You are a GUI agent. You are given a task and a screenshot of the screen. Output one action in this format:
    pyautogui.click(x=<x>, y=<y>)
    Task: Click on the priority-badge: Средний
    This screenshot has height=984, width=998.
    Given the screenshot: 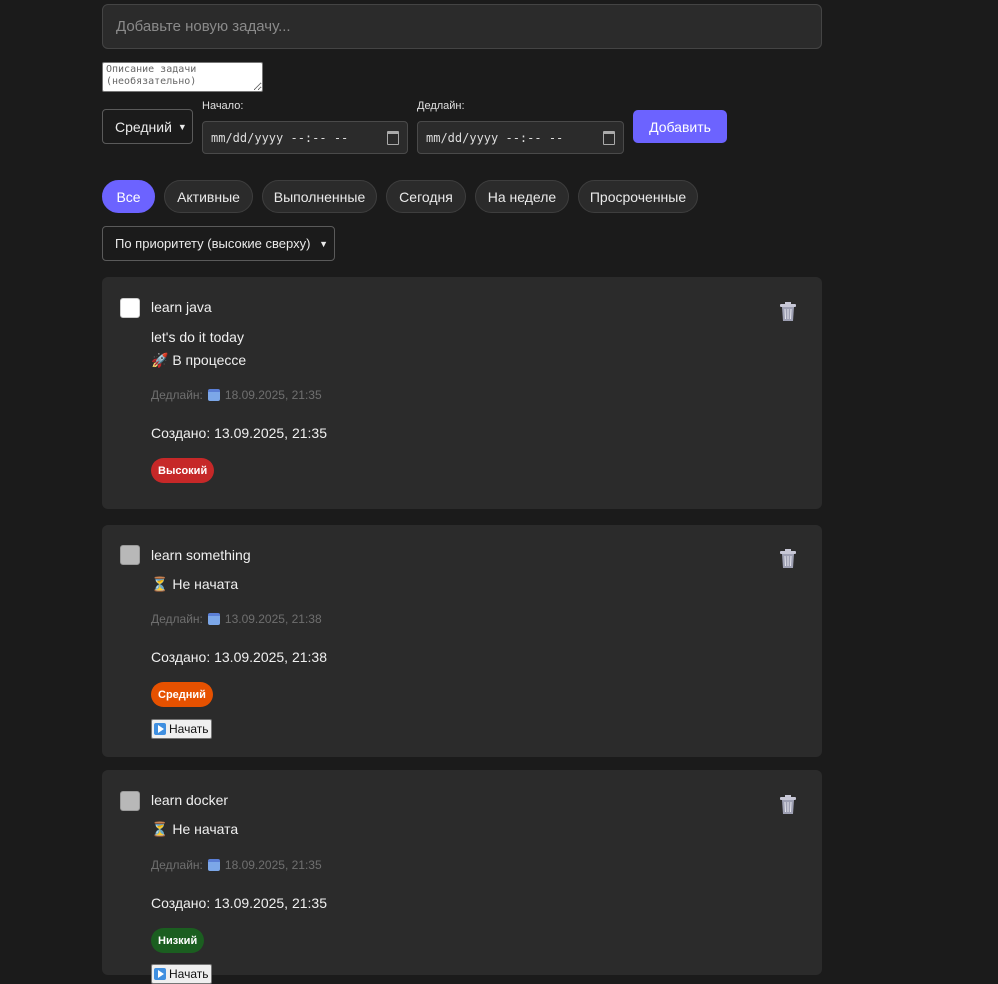 What is the action you would take?
    pyautogui.click(x=182, y=694)
    